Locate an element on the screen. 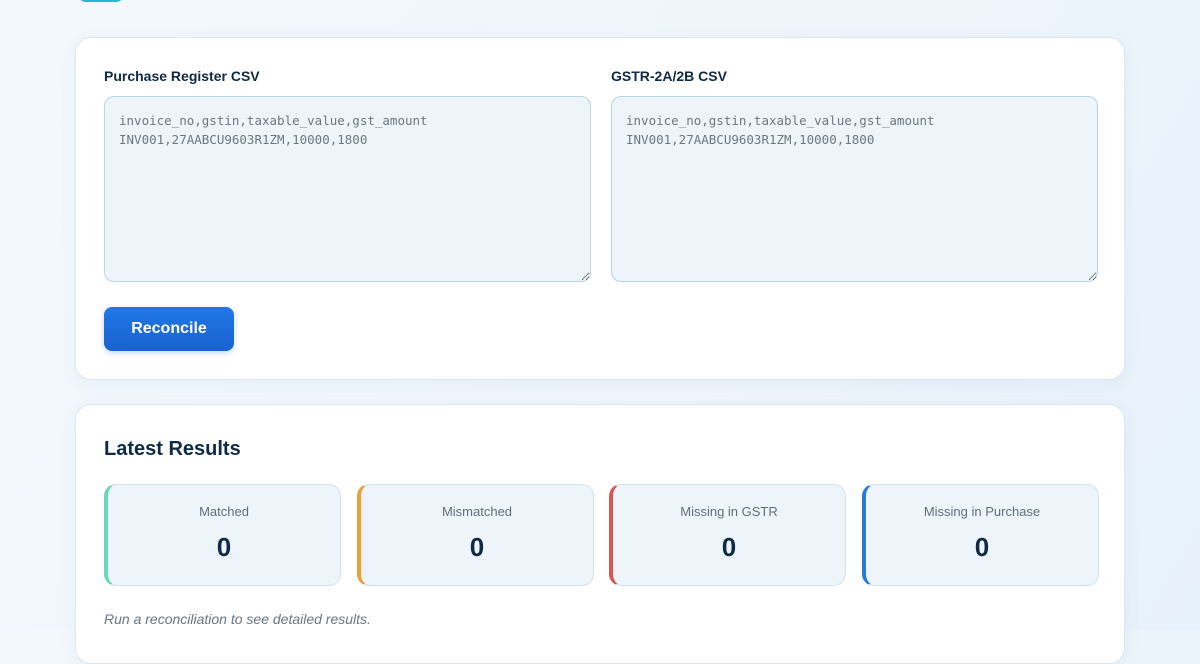  stat-label: Matched is located at coordinates (224, 511).